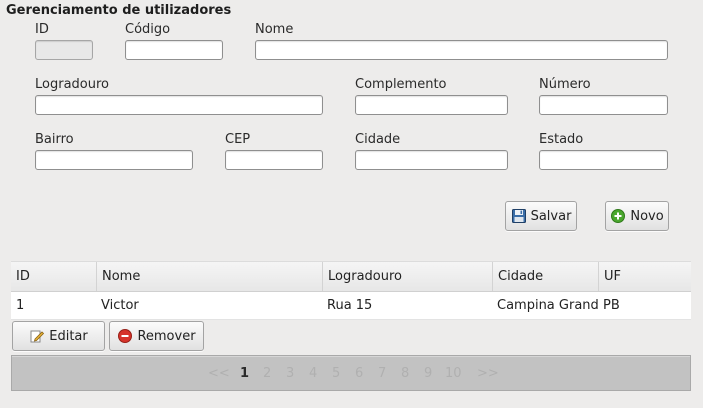 The height and width of the screenshot is (408, 703). What do you see at coordinates (148, 29) in the screenshot?
I see `codigo-label: Código` at bounding box center [148, 29].